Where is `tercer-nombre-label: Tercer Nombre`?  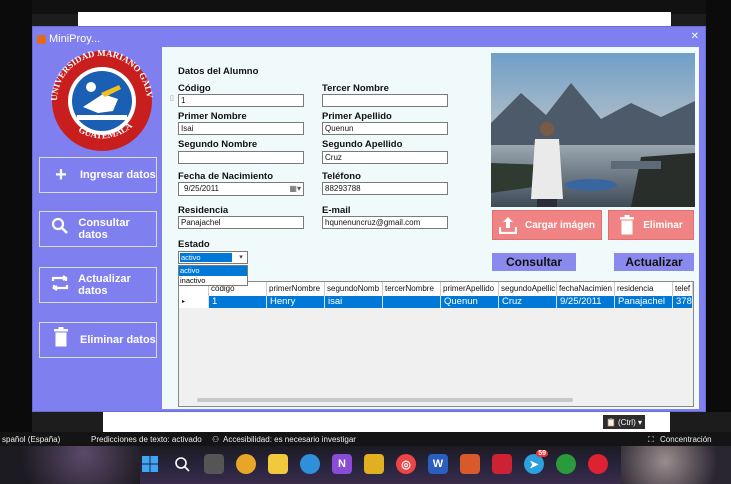
tercer-nombre-label: Tercer Nombre is located at coordinates (355, 88).